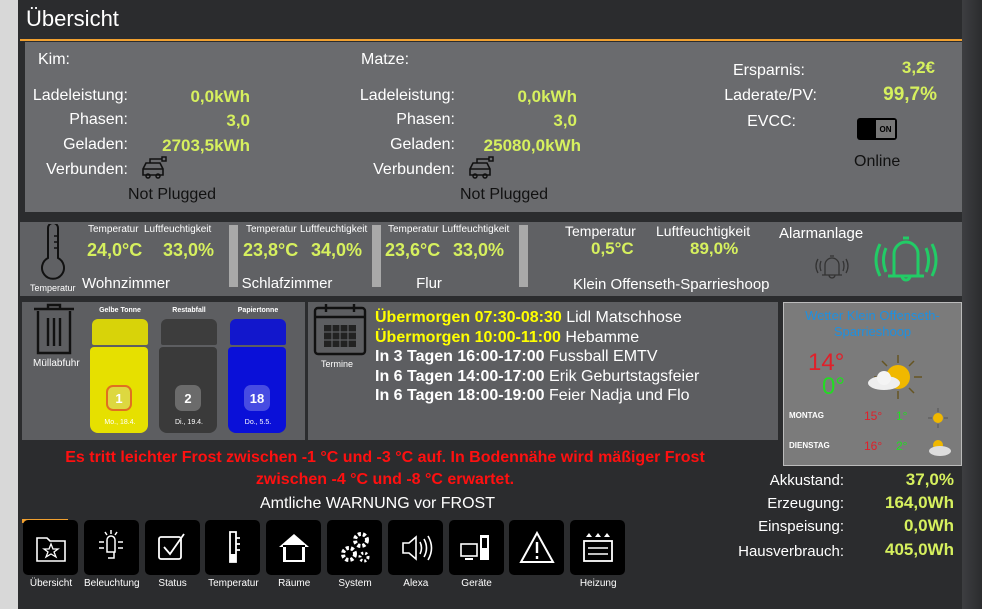 Image resolution: width=982 pixels, height=609 pixels. Describe the element at coordinates (938, 418) in the screenshot. I see `sun-icon` at that location.